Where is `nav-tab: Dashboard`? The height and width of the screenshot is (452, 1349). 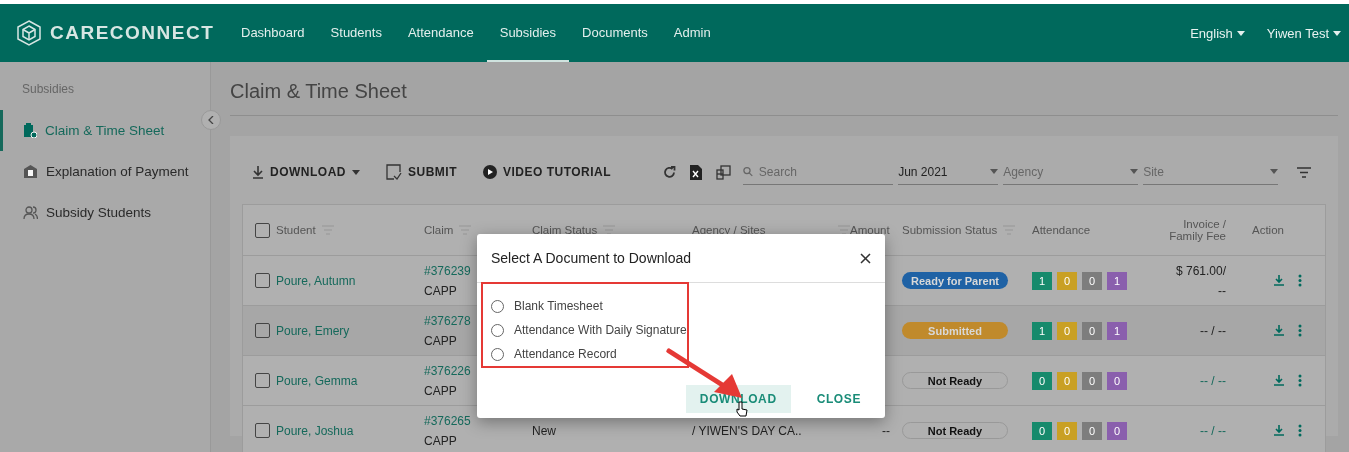 nav-tab: Dashboard is located at coordinates (273, 33).